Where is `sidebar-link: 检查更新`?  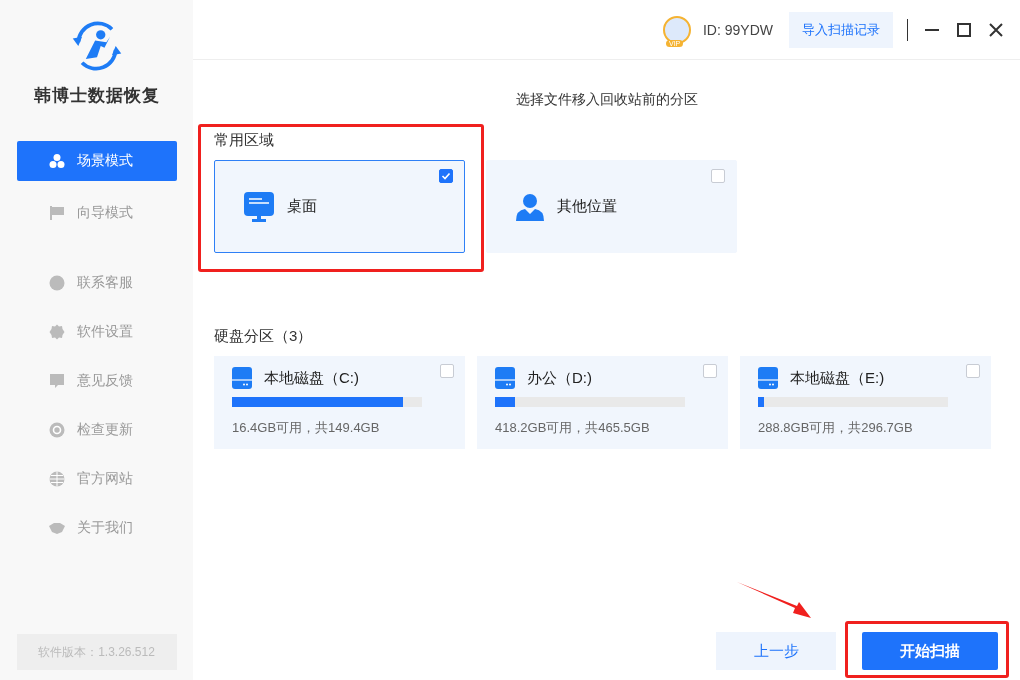
sidebar-link: 检查更新 is located at coordinates (96, 430).